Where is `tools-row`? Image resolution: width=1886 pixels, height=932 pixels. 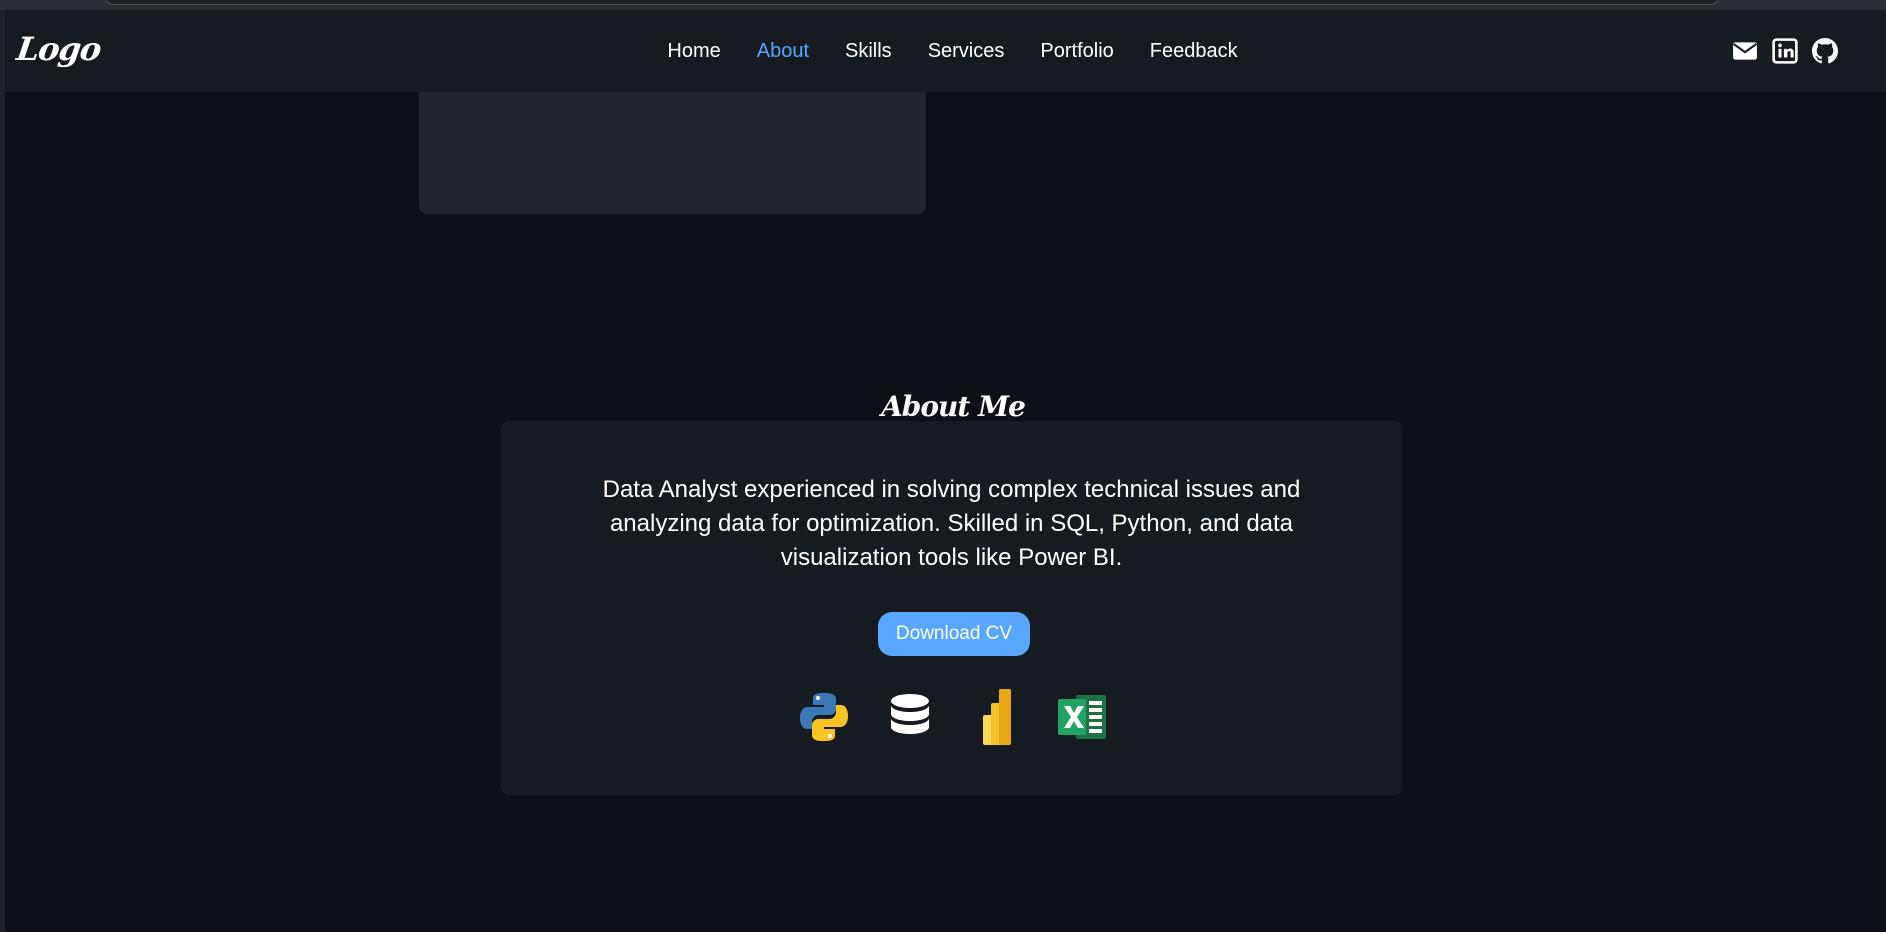 tools-row is located at coordinates (951, 717).